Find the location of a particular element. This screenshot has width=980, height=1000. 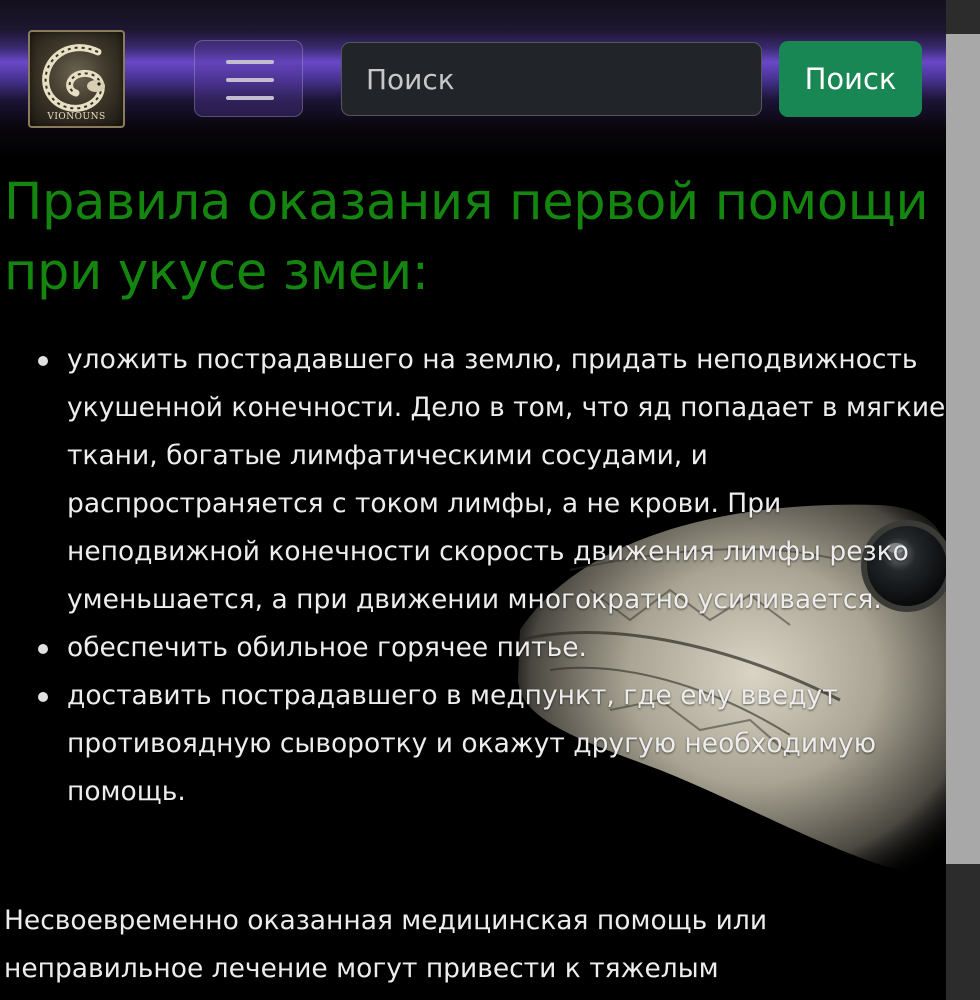

navbar-toggler-button is located at coordinates (248, 78).